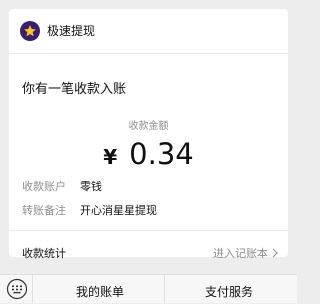  Describe the element at coordinates (275, 253) in the screenshot. I see `chevron-right-icon` at that location.